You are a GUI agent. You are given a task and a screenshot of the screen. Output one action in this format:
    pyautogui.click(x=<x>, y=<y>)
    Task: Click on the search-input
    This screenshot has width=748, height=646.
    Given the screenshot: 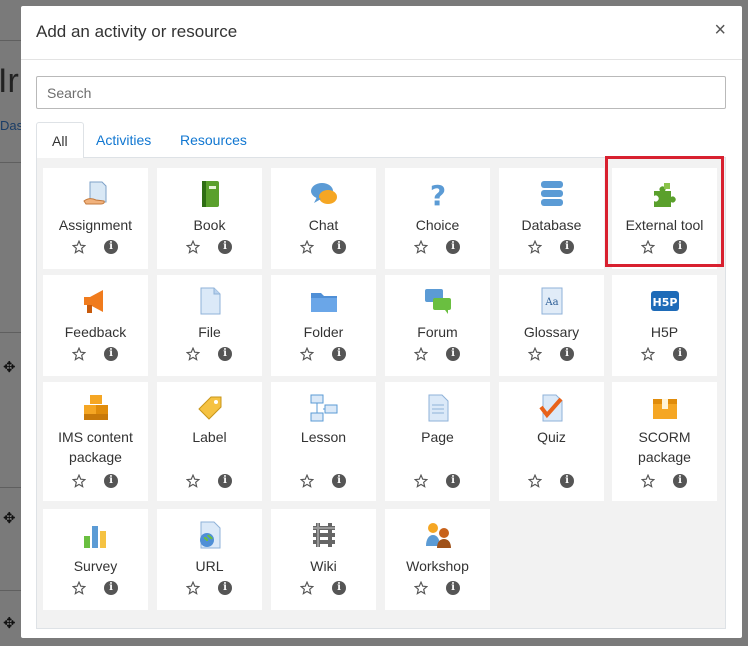 What is the action you would take?
    pyautogui.click(x=381, y=92)
    